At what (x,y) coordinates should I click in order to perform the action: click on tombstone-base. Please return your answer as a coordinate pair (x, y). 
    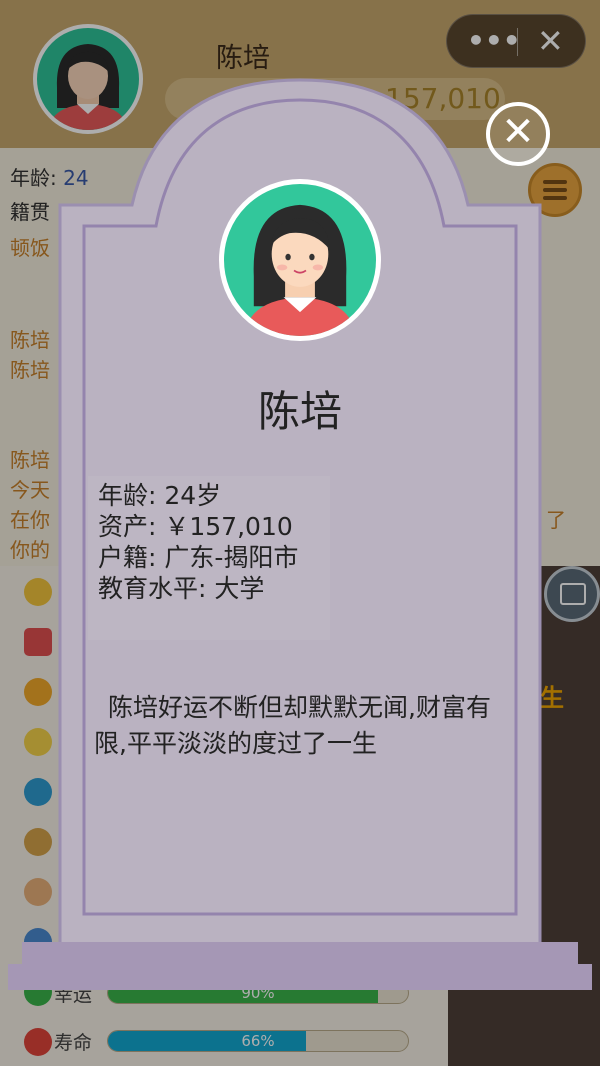
    Looking at the image, I should click on (300, 977).